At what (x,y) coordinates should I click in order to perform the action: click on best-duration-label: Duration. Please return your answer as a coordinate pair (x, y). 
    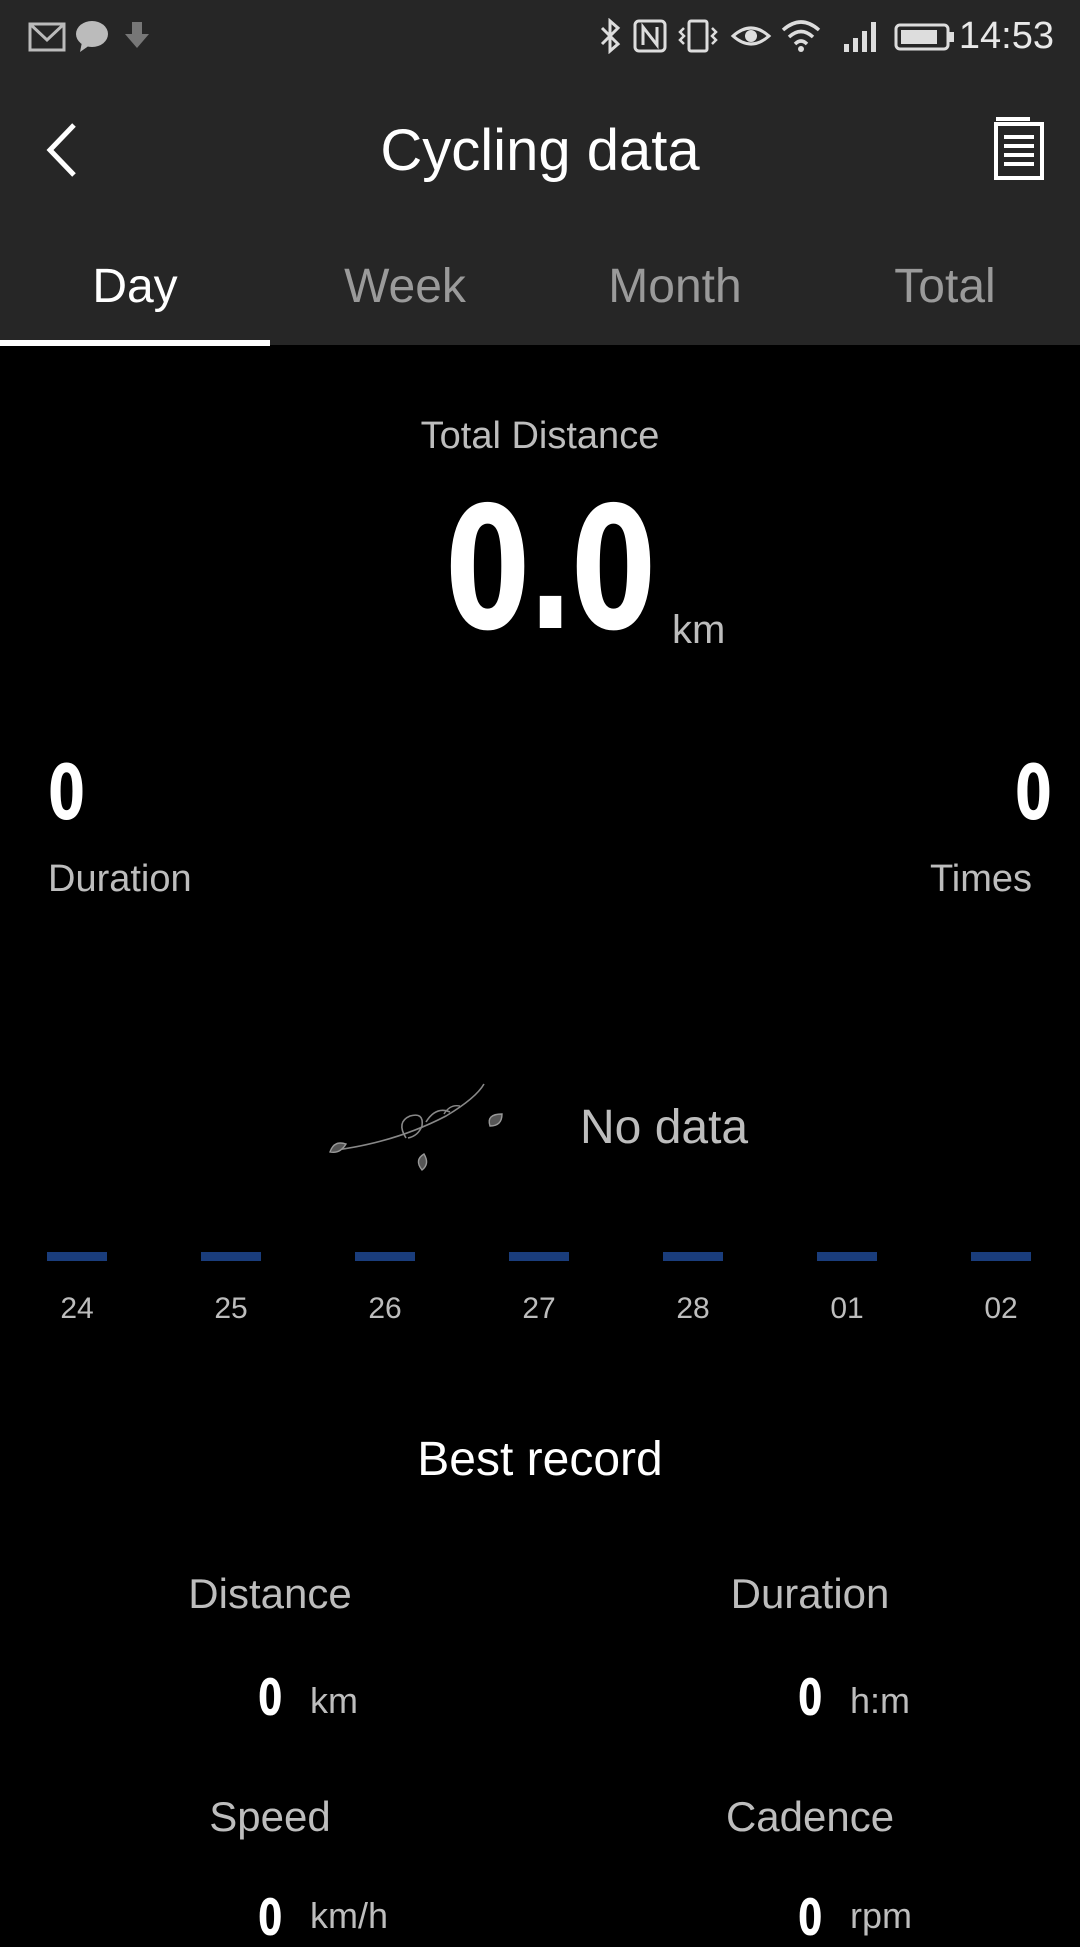
    Looking at the image, I should click on (810, 1593).